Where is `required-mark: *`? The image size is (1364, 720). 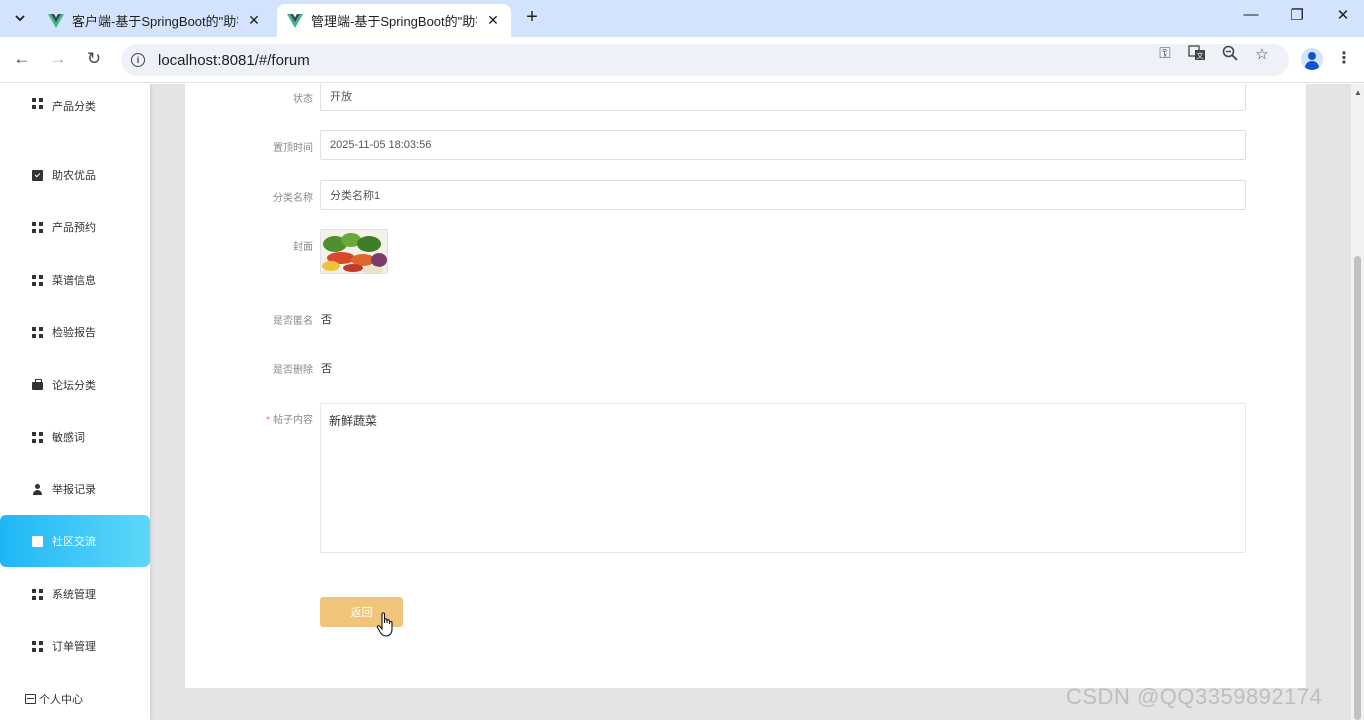 required-mark: * is located at coordinates (268, 420).